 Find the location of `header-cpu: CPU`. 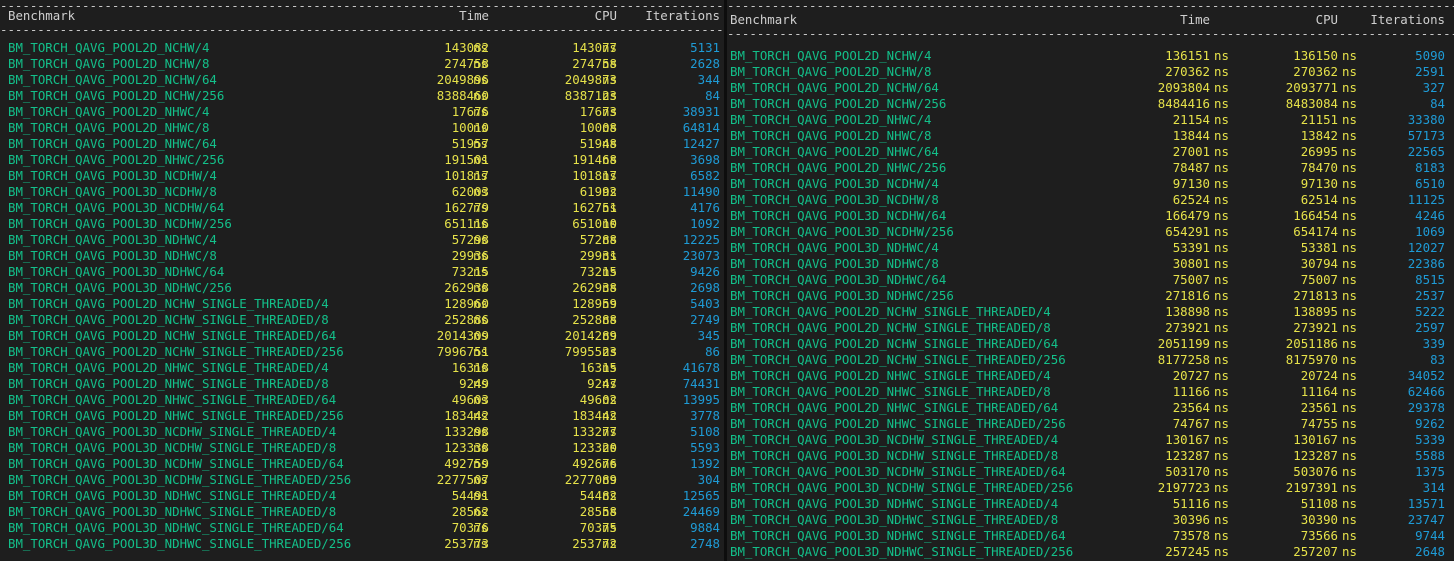

header-cpu: CPU is located at coordinates (605, 15).